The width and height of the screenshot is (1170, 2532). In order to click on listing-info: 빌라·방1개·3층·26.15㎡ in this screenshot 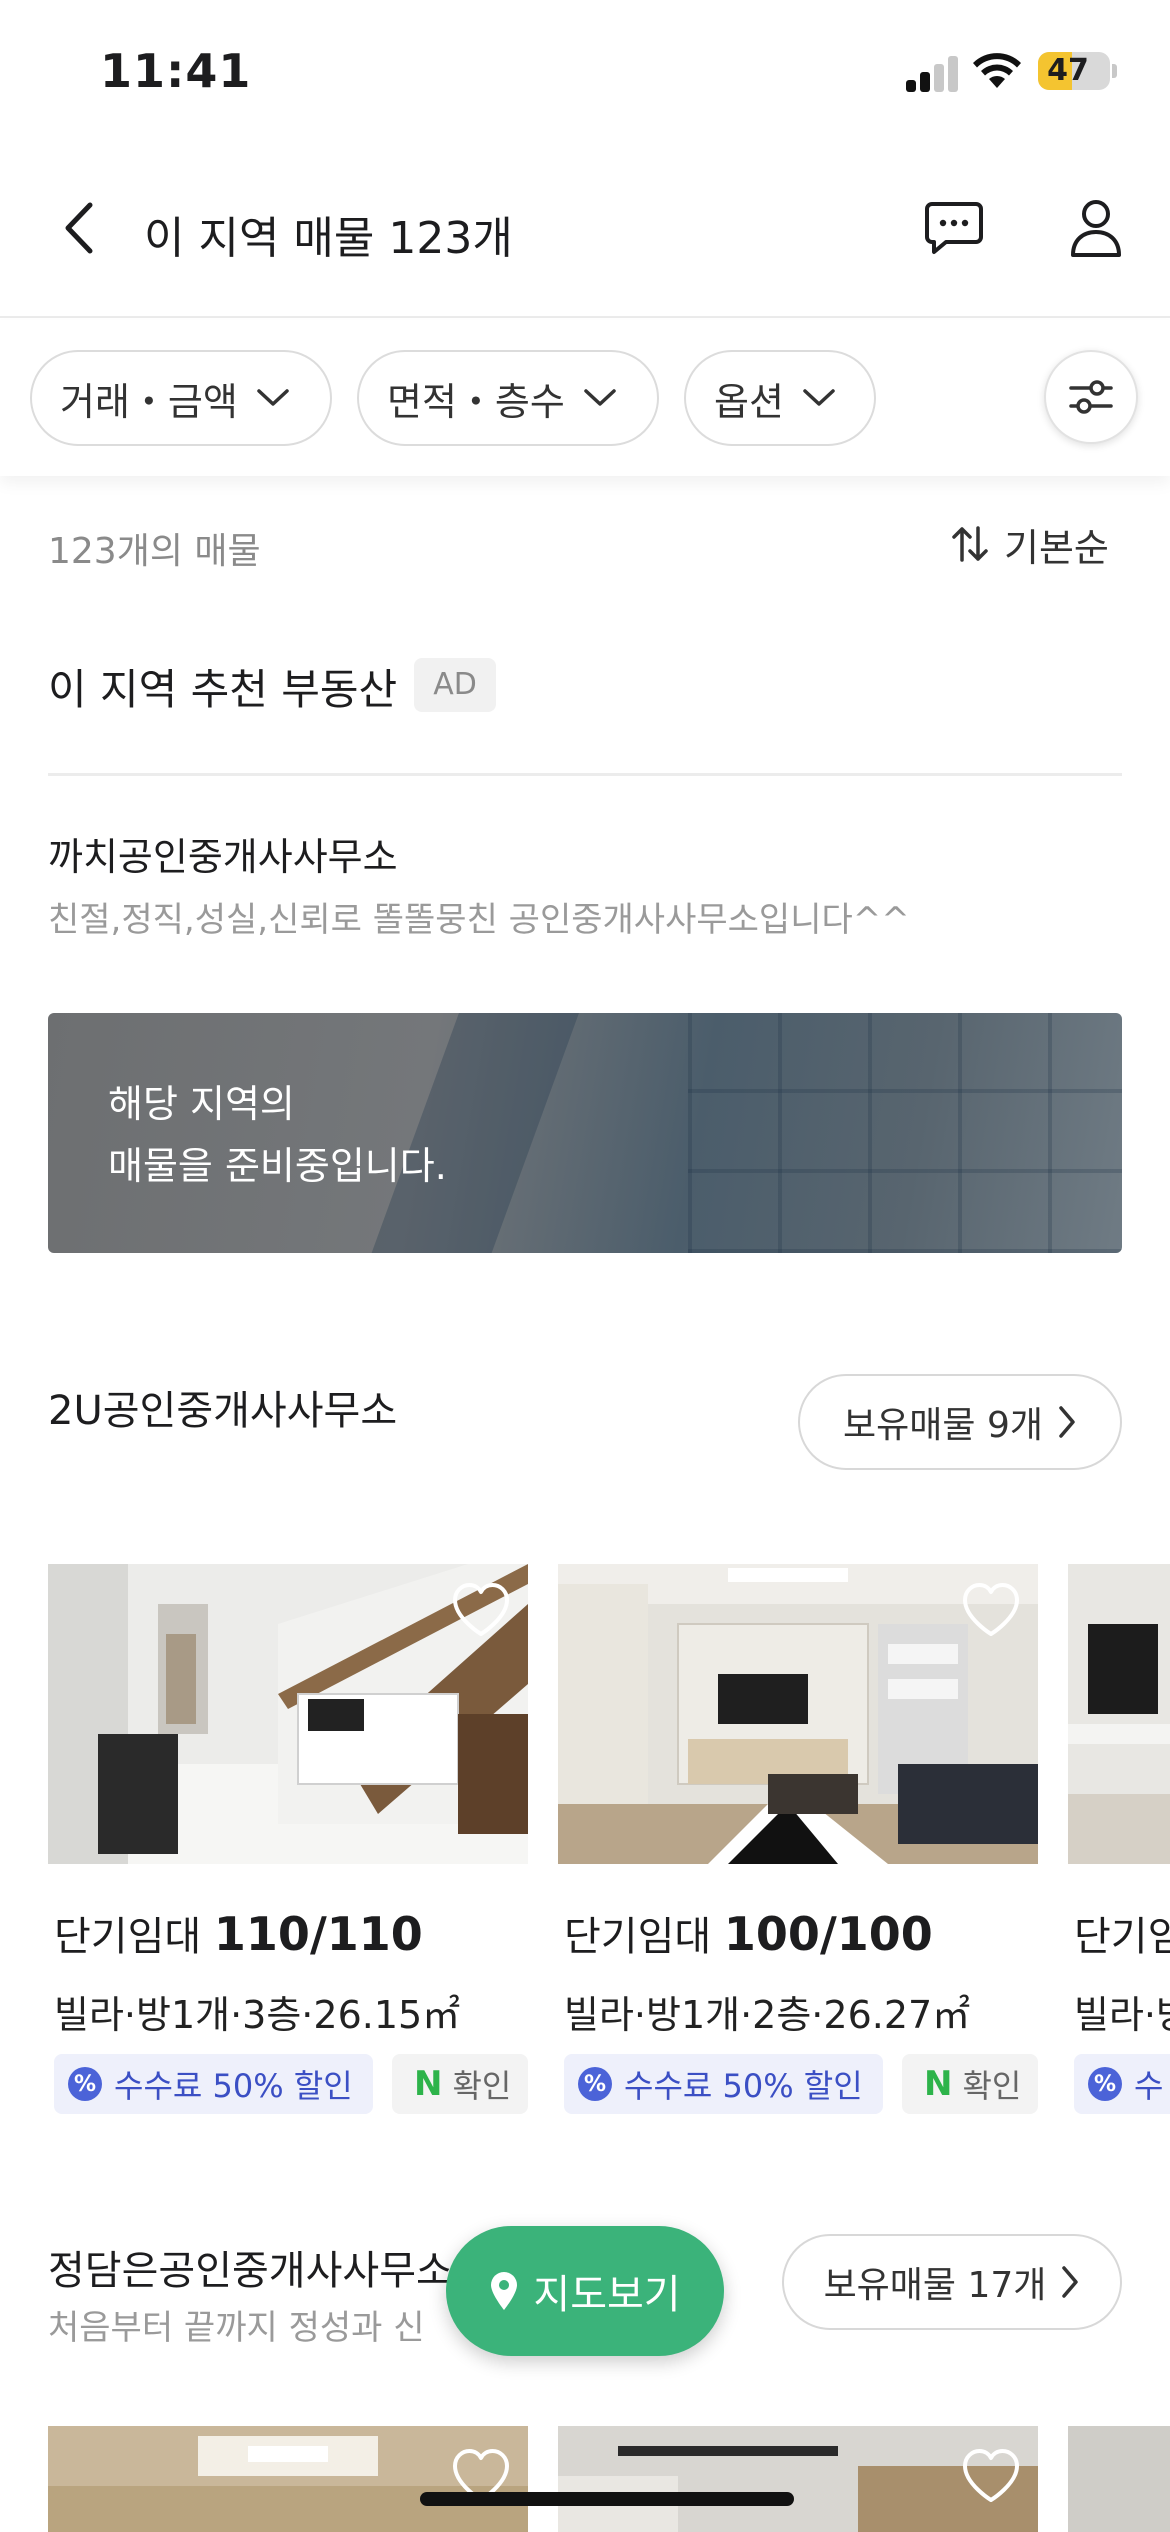, I will do `click(257, 2015)`.